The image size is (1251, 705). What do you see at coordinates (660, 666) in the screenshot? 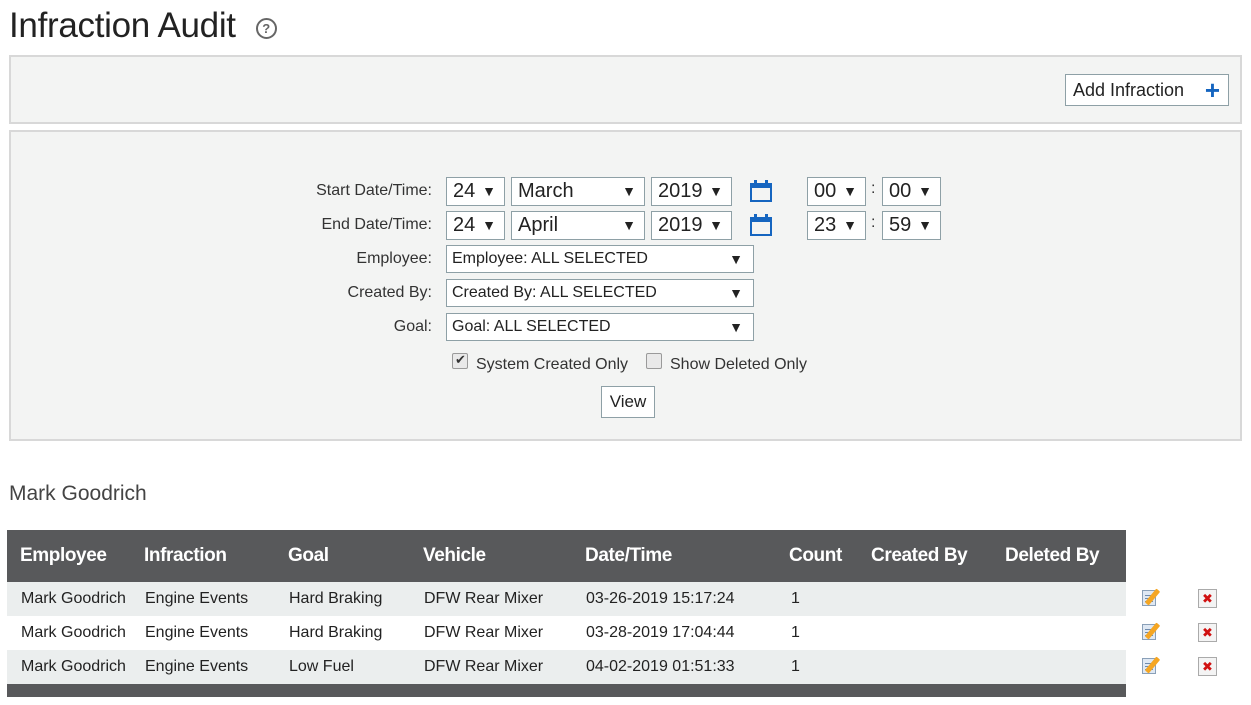
I see `cell-datetime: 04-02-2019 01:51:33` at bounding box center [660, 666].